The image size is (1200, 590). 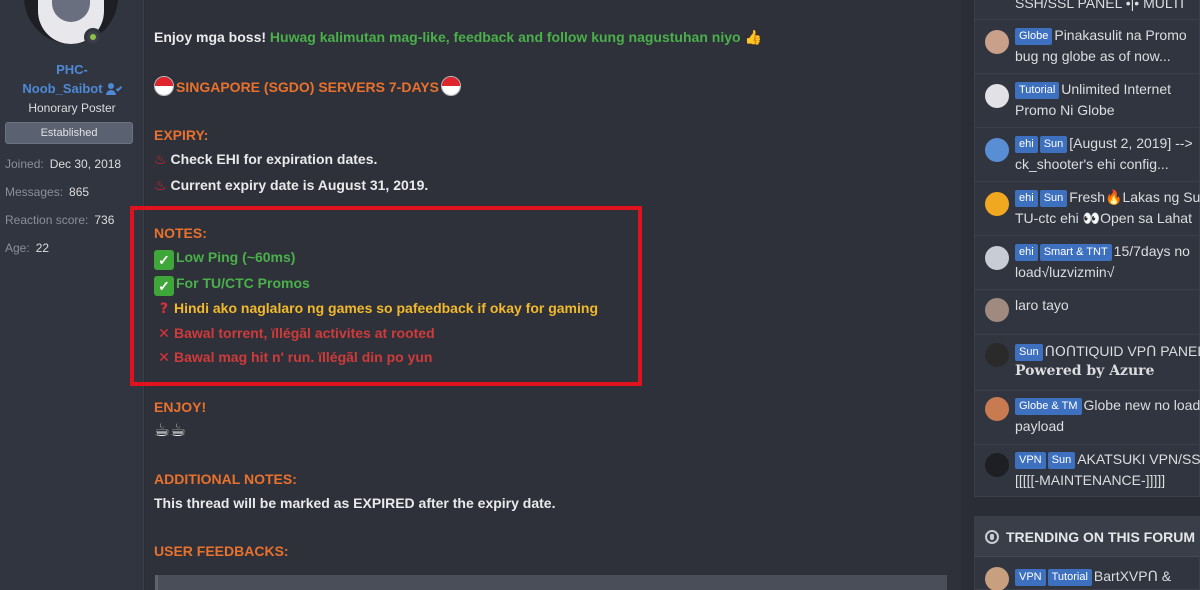 What do you see at coordinates (93, 37) in the screenshot?
I see `online-status-icon` at bounding box center [93, 37].